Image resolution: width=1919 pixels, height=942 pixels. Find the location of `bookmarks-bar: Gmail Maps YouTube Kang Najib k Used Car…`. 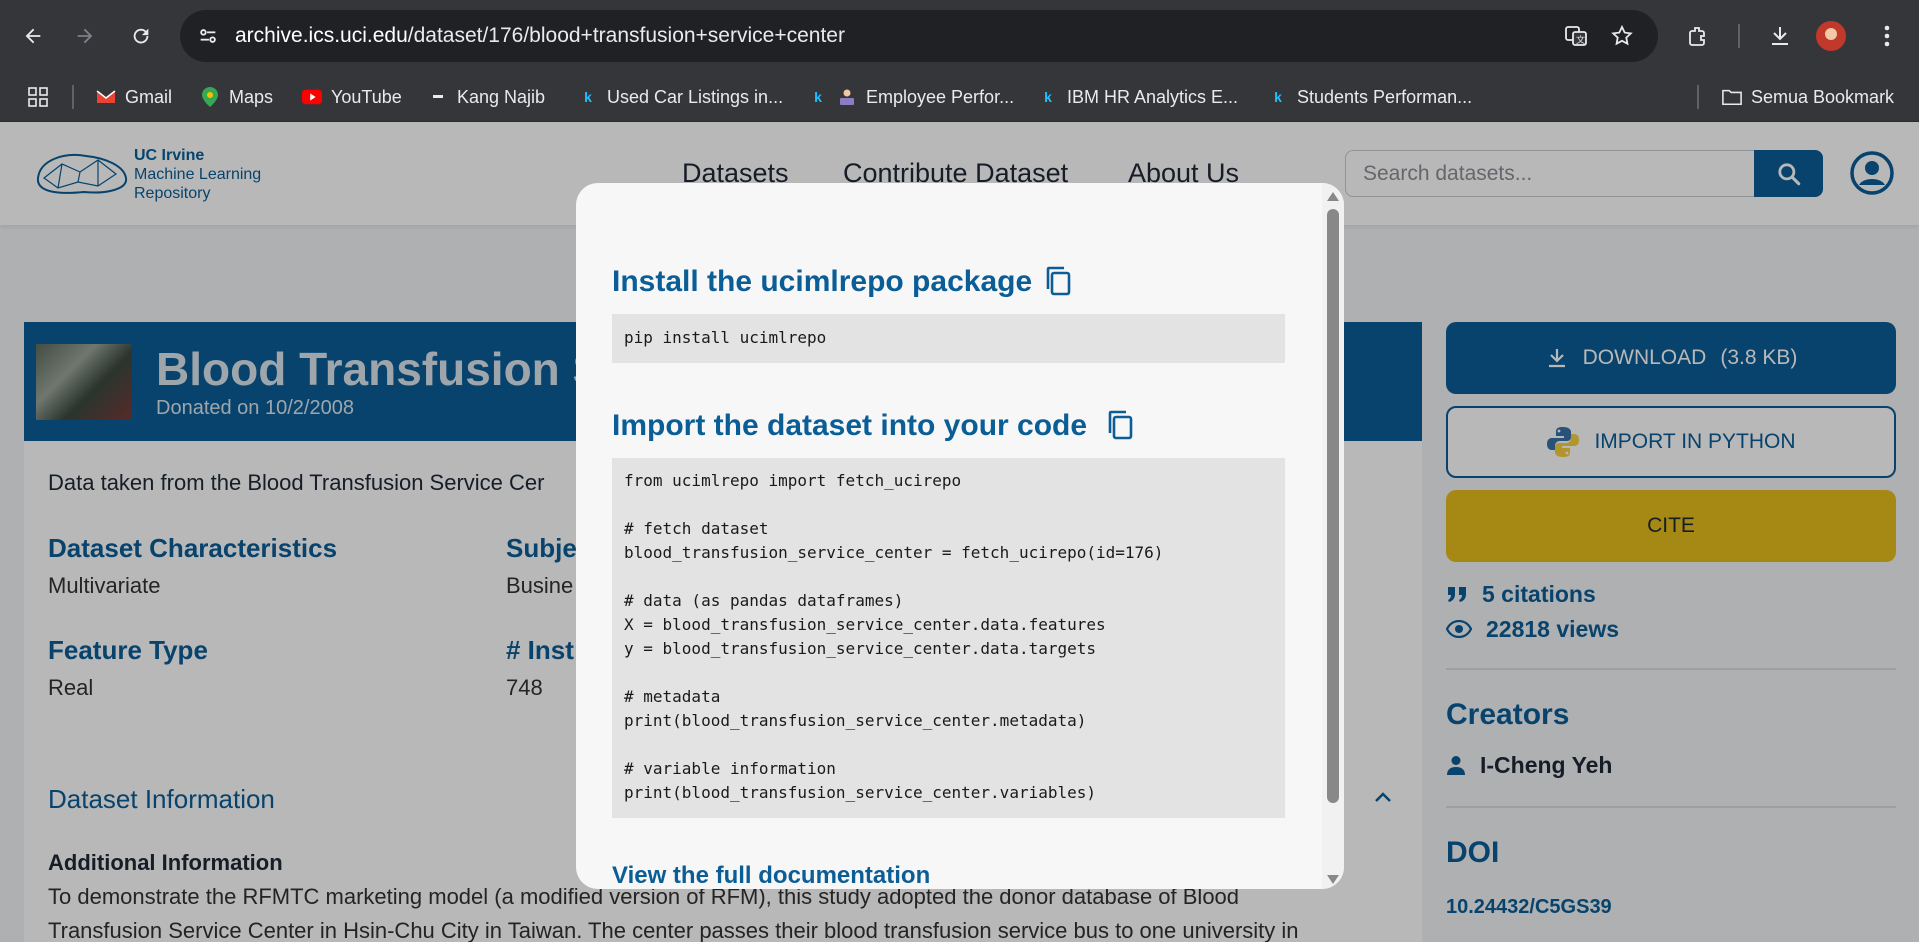

bookmarks-bar: Gmail Maps YouTube Kang Najib k Used Car… is located at coordinates (959, 97).